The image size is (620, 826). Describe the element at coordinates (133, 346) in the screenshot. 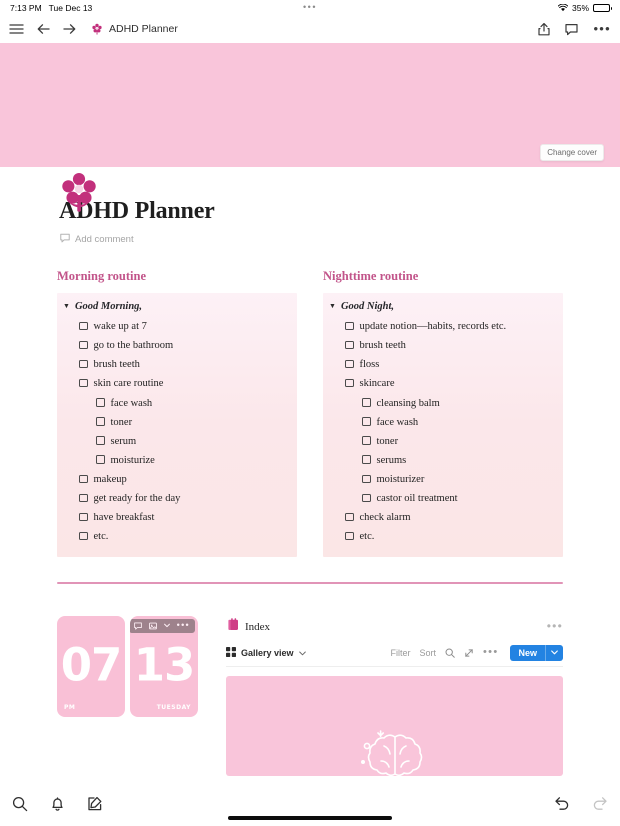

I see `todo-label: go to the bathroom` at that location.